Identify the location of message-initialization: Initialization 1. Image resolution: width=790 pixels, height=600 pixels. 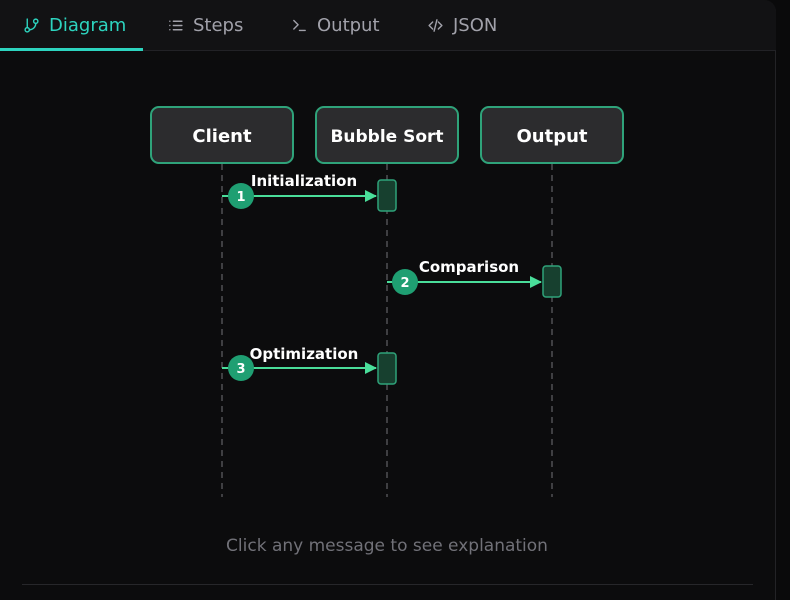
(299, 190).